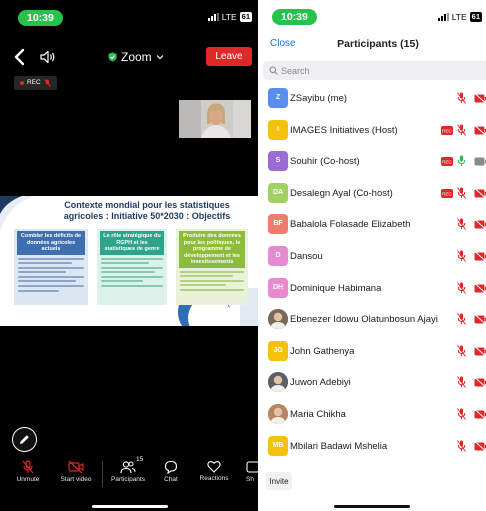 Image resolution: width=486 pixels, height=511 pixels. I want to click on status-bar: 10:39 LTE 61, so click(129, 16).